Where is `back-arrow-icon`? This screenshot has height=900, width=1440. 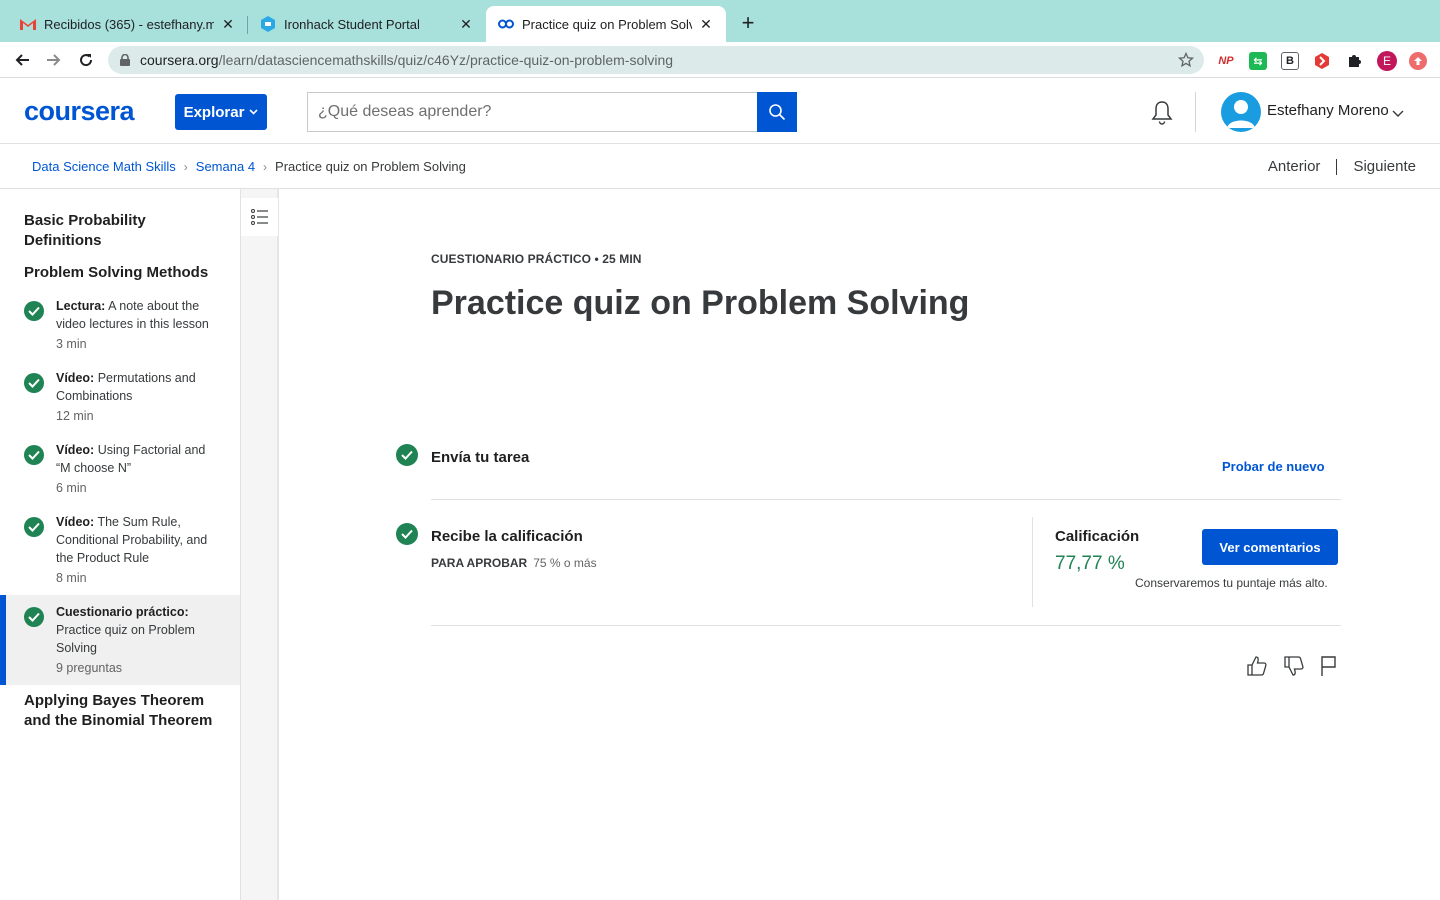 back-arrow-icon is located at coordinates (22, 60).